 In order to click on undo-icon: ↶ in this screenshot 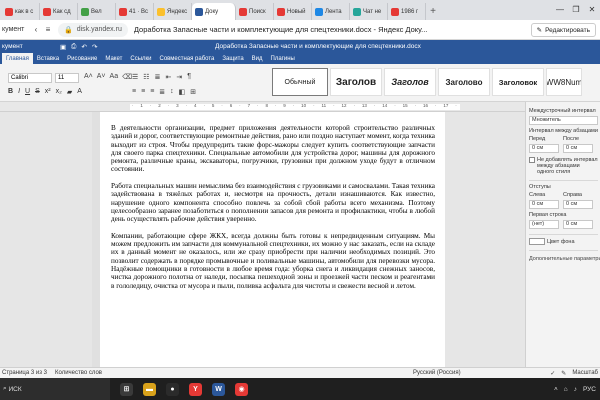, I will do `click(83, 47)`.